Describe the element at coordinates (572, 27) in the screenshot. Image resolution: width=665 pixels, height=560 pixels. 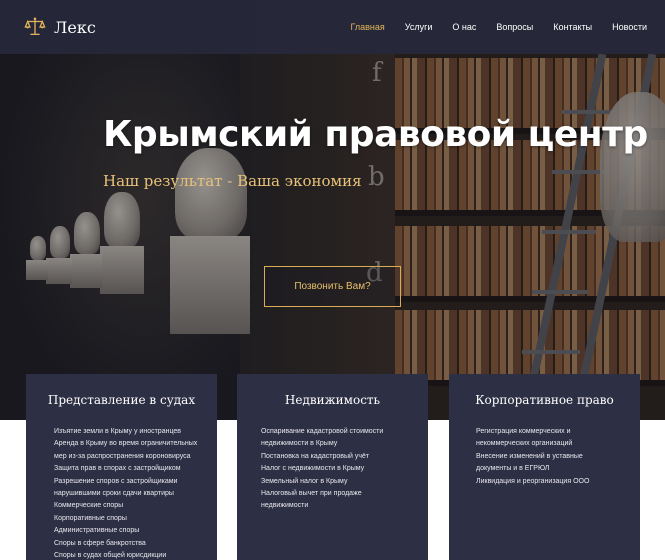
I see `nav-item-contacts: Контакты` at that location.